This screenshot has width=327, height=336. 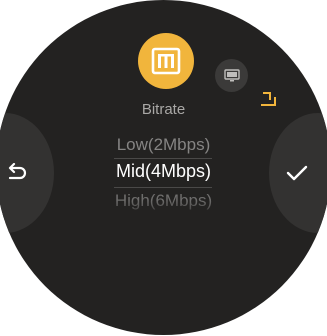 I want to click on monitor-icon, so click(x=231, y=75).